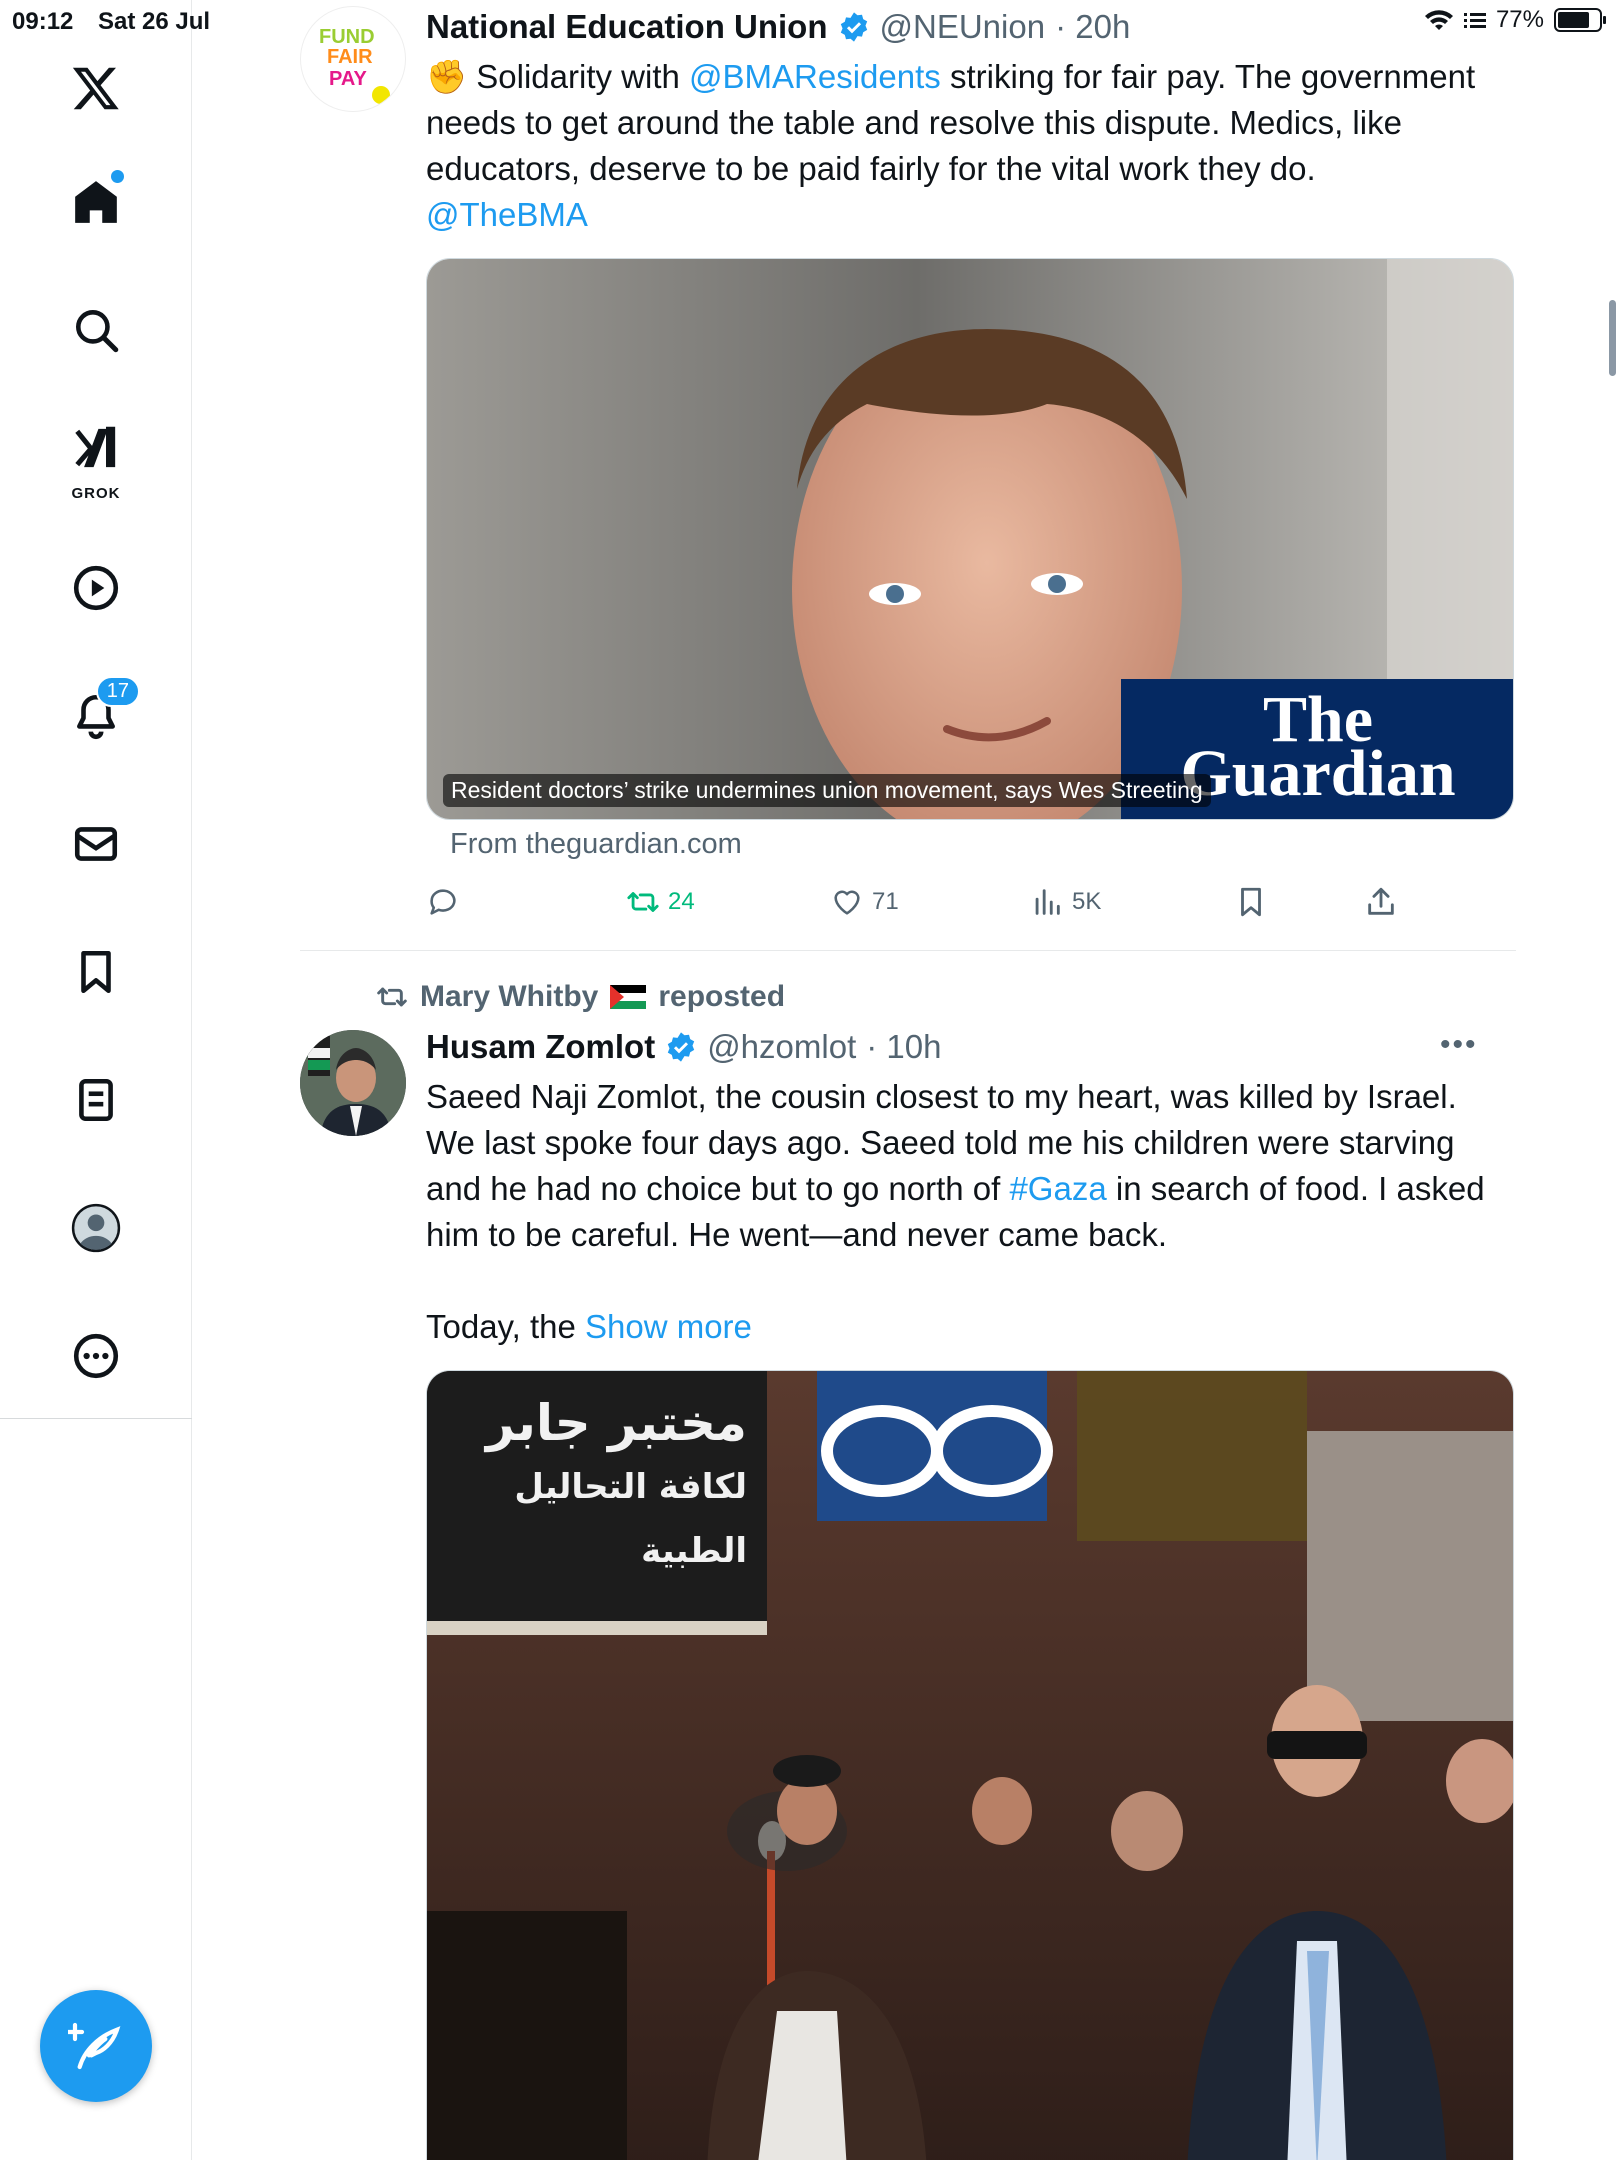 The height and width of the screenshot is (2160, 1620). Describe the element at coordinates (908, 950) in the screenshot. I see `tweet-separator` at that location.